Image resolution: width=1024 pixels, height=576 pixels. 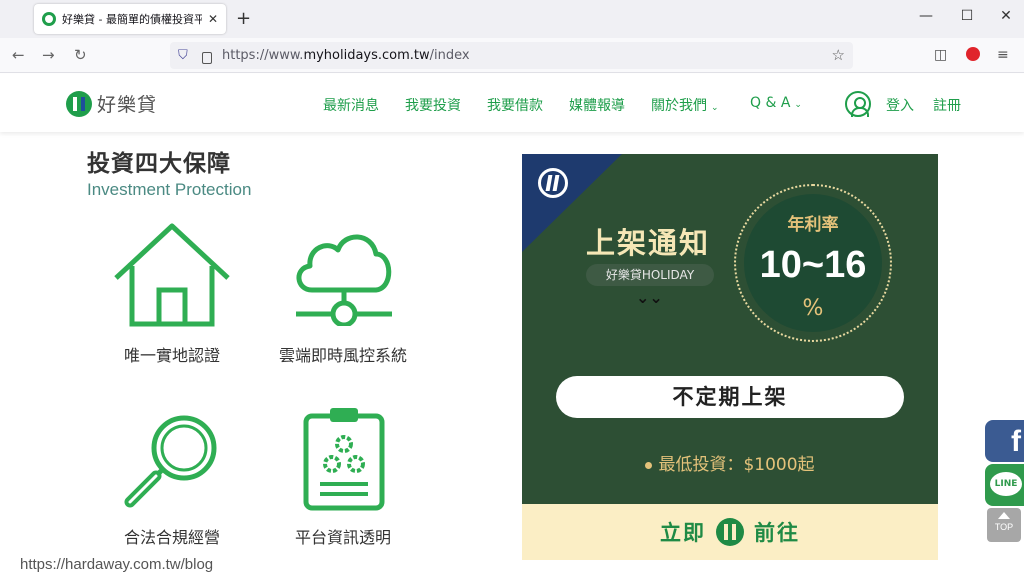 What do you see at coordinates (900, 105) in the screenshot?
I see `login-link: 登入` at bounding box center [900, 105].